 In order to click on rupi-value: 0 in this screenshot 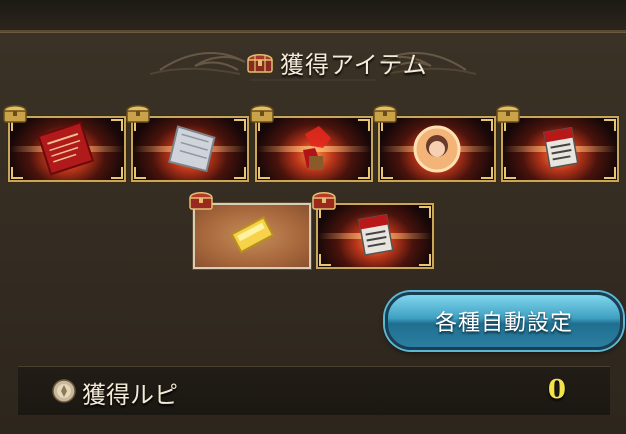, I will do `click(556, 390)`.